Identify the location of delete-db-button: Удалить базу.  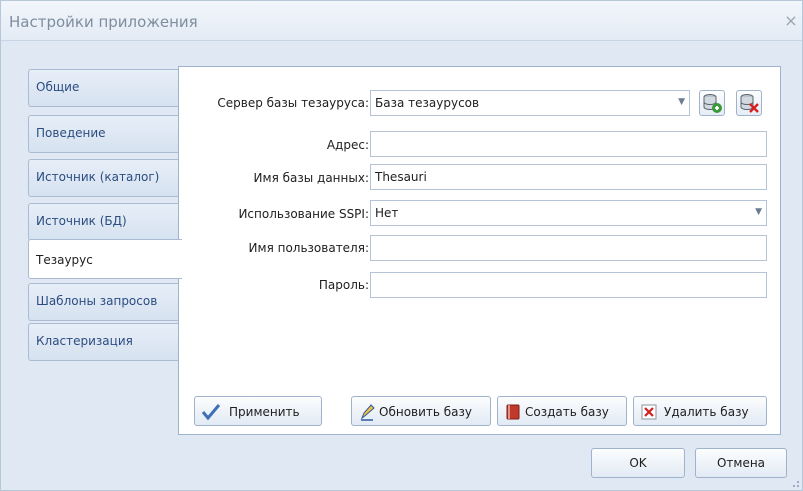
(700, 411).